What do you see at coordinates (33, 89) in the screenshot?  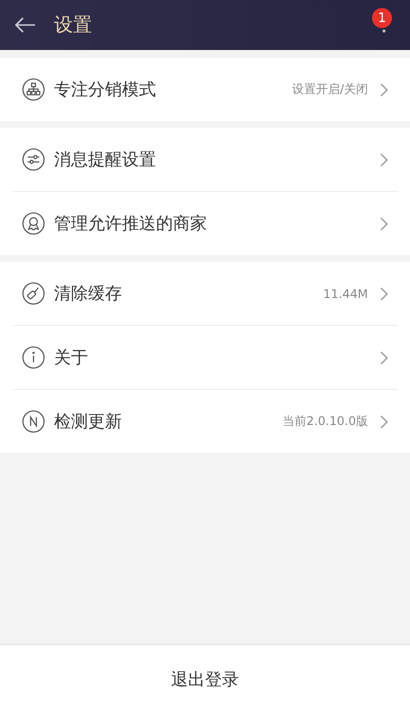 I see `network-icon` at bounding box center [33, 89].